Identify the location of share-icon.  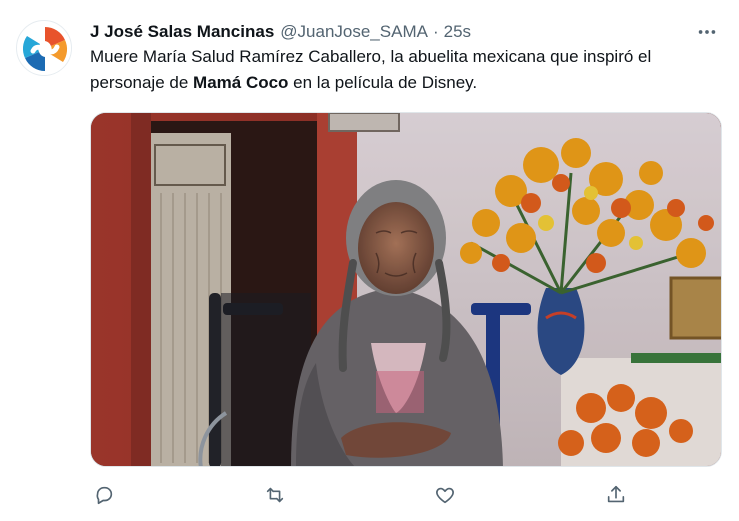
(616, 494).